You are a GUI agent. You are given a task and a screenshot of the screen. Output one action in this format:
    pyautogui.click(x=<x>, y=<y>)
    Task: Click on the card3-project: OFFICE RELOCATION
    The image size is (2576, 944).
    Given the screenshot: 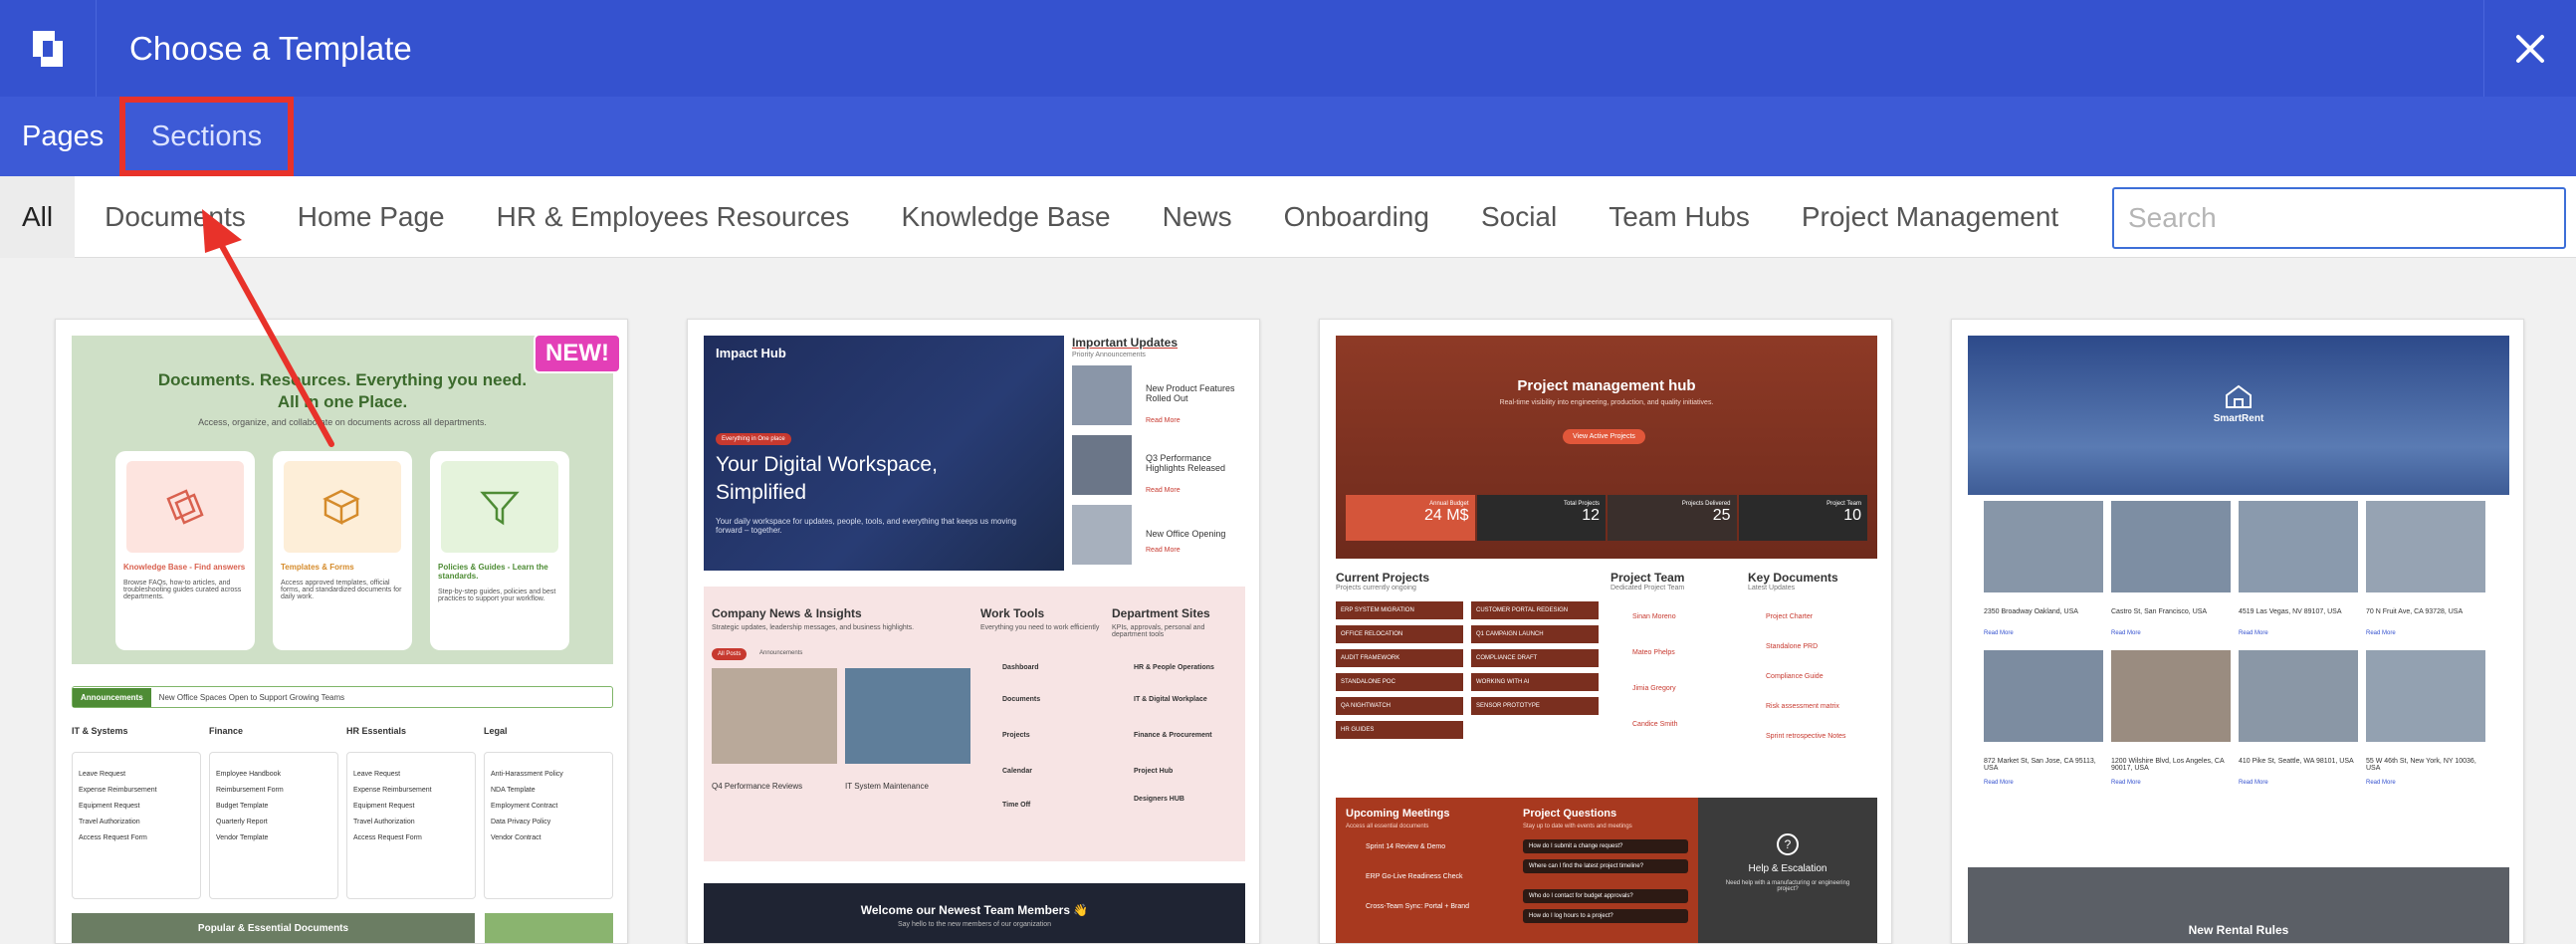 What is the action you would take?
    pyautogui.click(x=1399, y=634)
    